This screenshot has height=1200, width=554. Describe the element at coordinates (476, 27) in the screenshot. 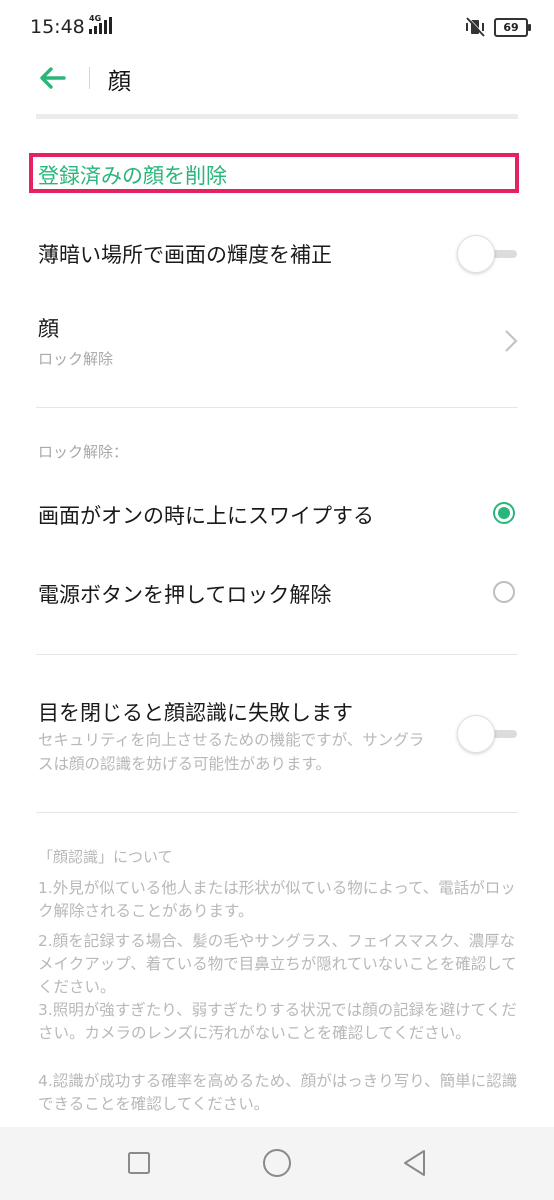

I see `vibrate-off-icon` at that location.